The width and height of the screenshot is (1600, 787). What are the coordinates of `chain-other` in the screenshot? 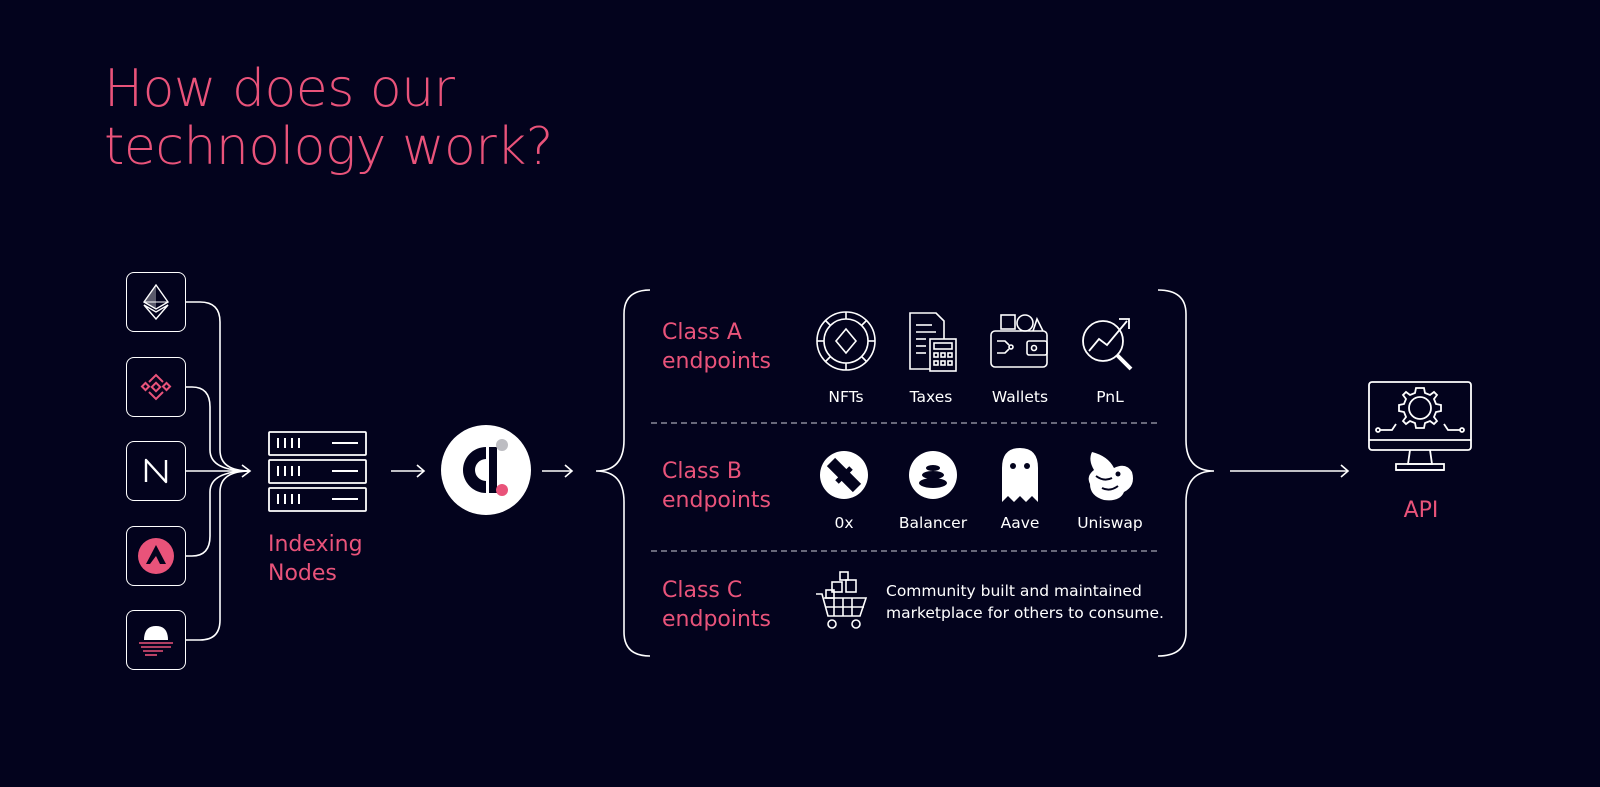 It's located at (156, 640).